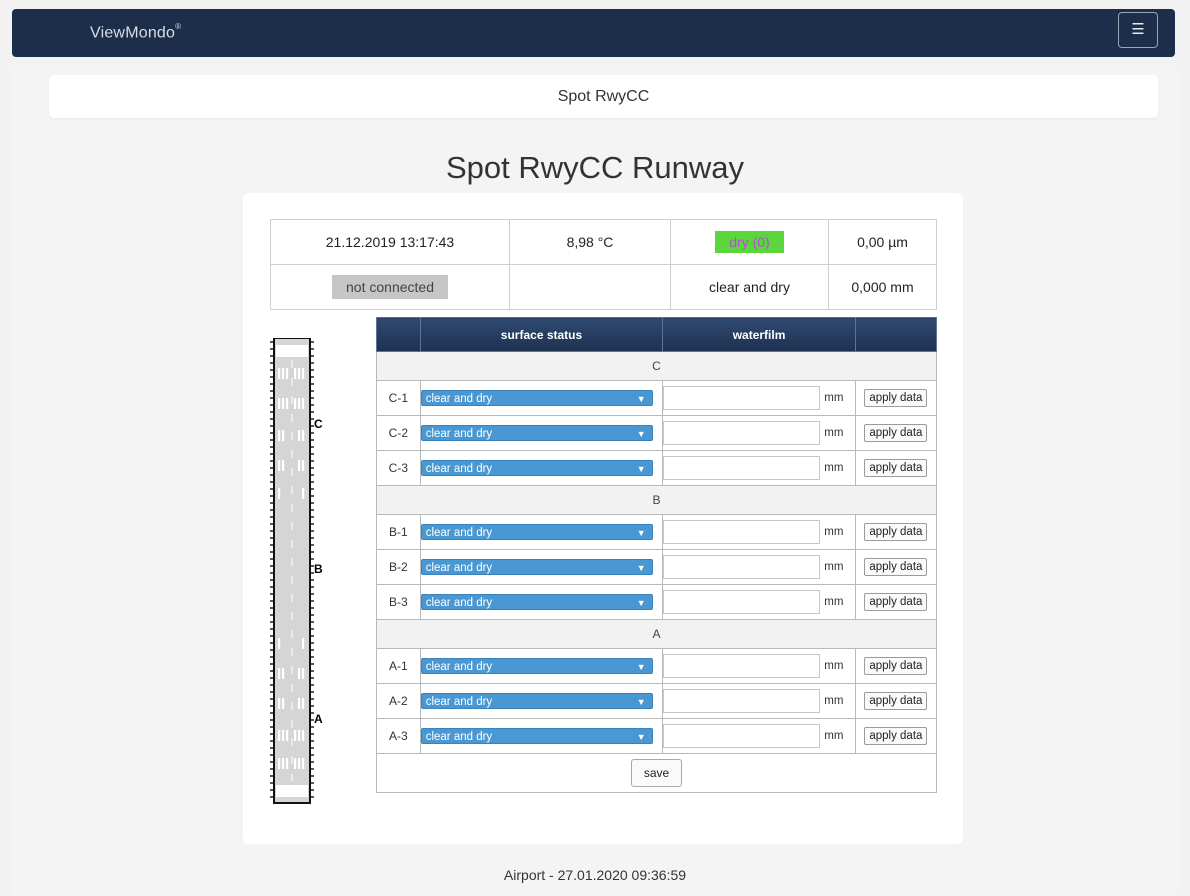 The width and height of the screenshot is (1190, 896). I want to click on save-row: save, so click(656, 773).